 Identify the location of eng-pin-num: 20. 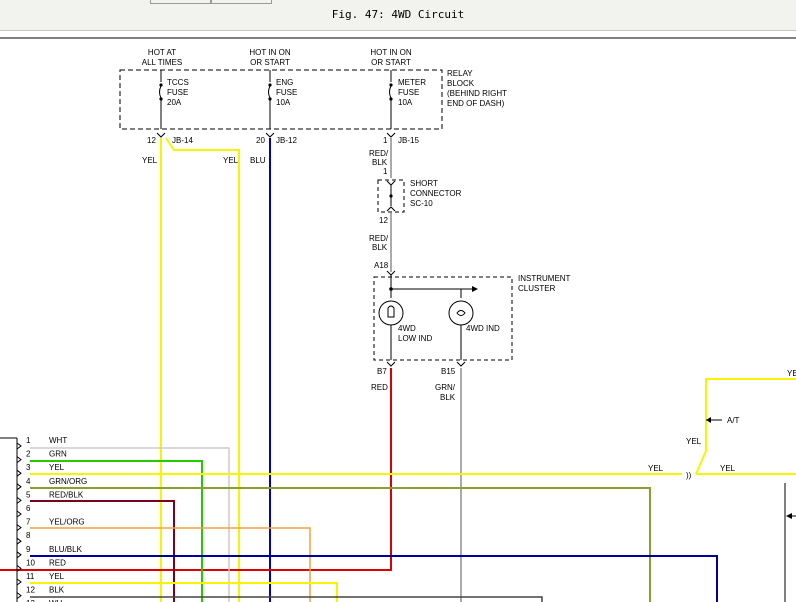
(260, 140).